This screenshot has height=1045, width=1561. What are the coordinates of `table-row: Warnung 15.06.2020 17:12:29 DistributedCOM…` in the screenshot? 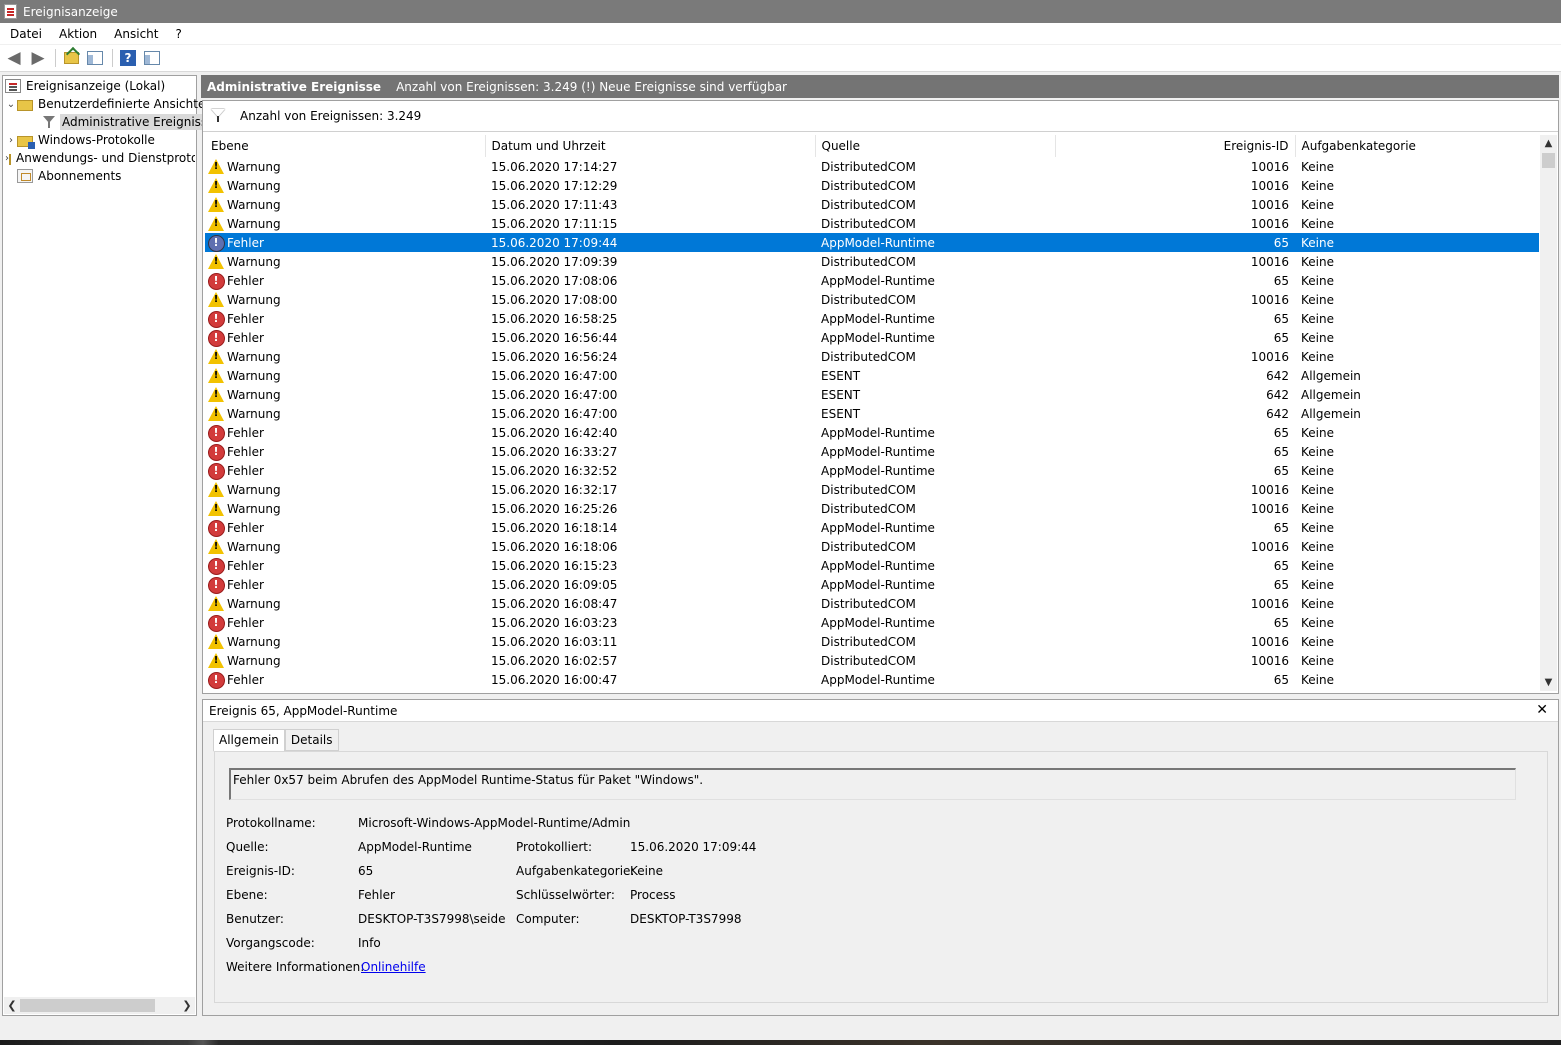 It's located at (872, 185).